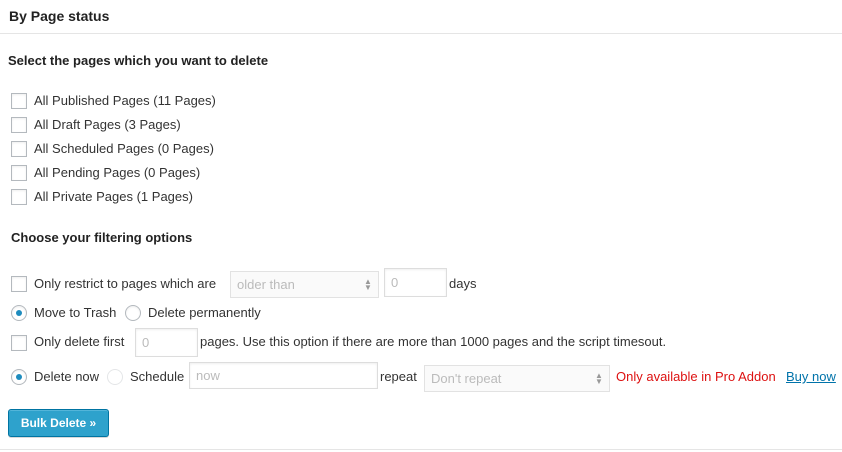  Describe the element at coordinates (266, 284) in the screenshot. I see `age-filter-value: older than` at that location.